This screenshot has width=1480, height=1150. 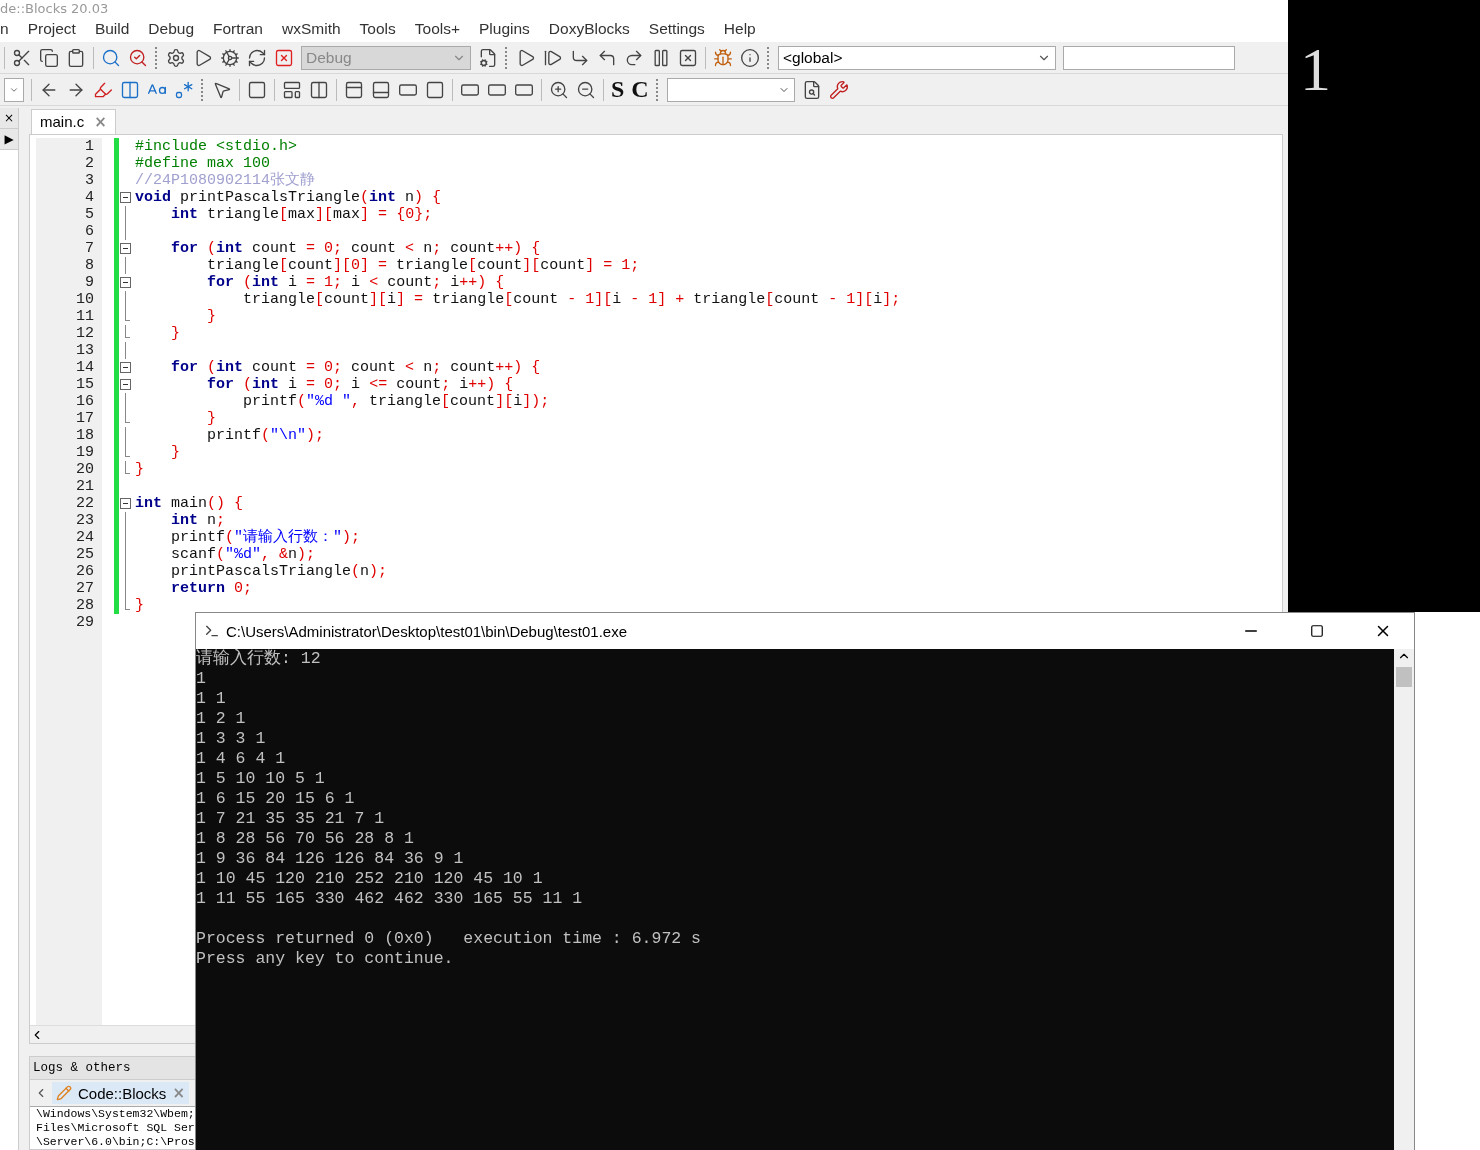 What do you see at coordinates (723, 57) in the screenshot?
I see `bug-icon` at bounding box center [723, 57].